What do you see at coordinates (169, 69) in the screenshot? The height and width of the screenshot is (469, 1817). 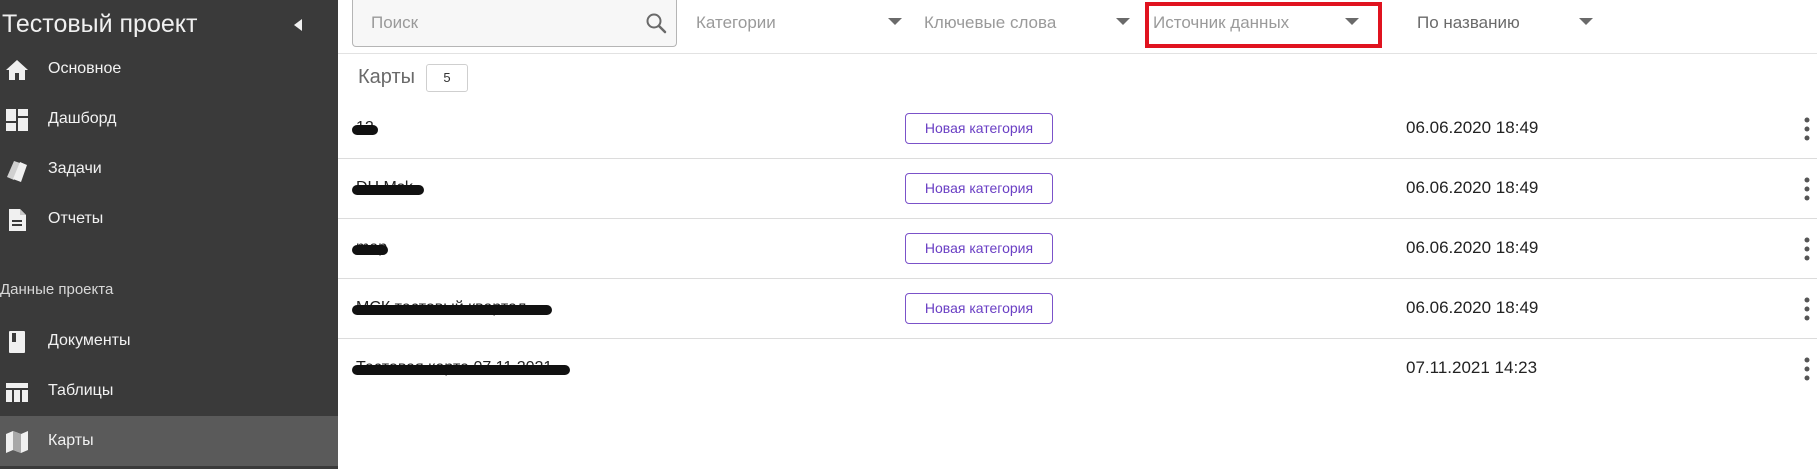 I see `sidebar-item-main: Основное` at bounding box center [169, 69].